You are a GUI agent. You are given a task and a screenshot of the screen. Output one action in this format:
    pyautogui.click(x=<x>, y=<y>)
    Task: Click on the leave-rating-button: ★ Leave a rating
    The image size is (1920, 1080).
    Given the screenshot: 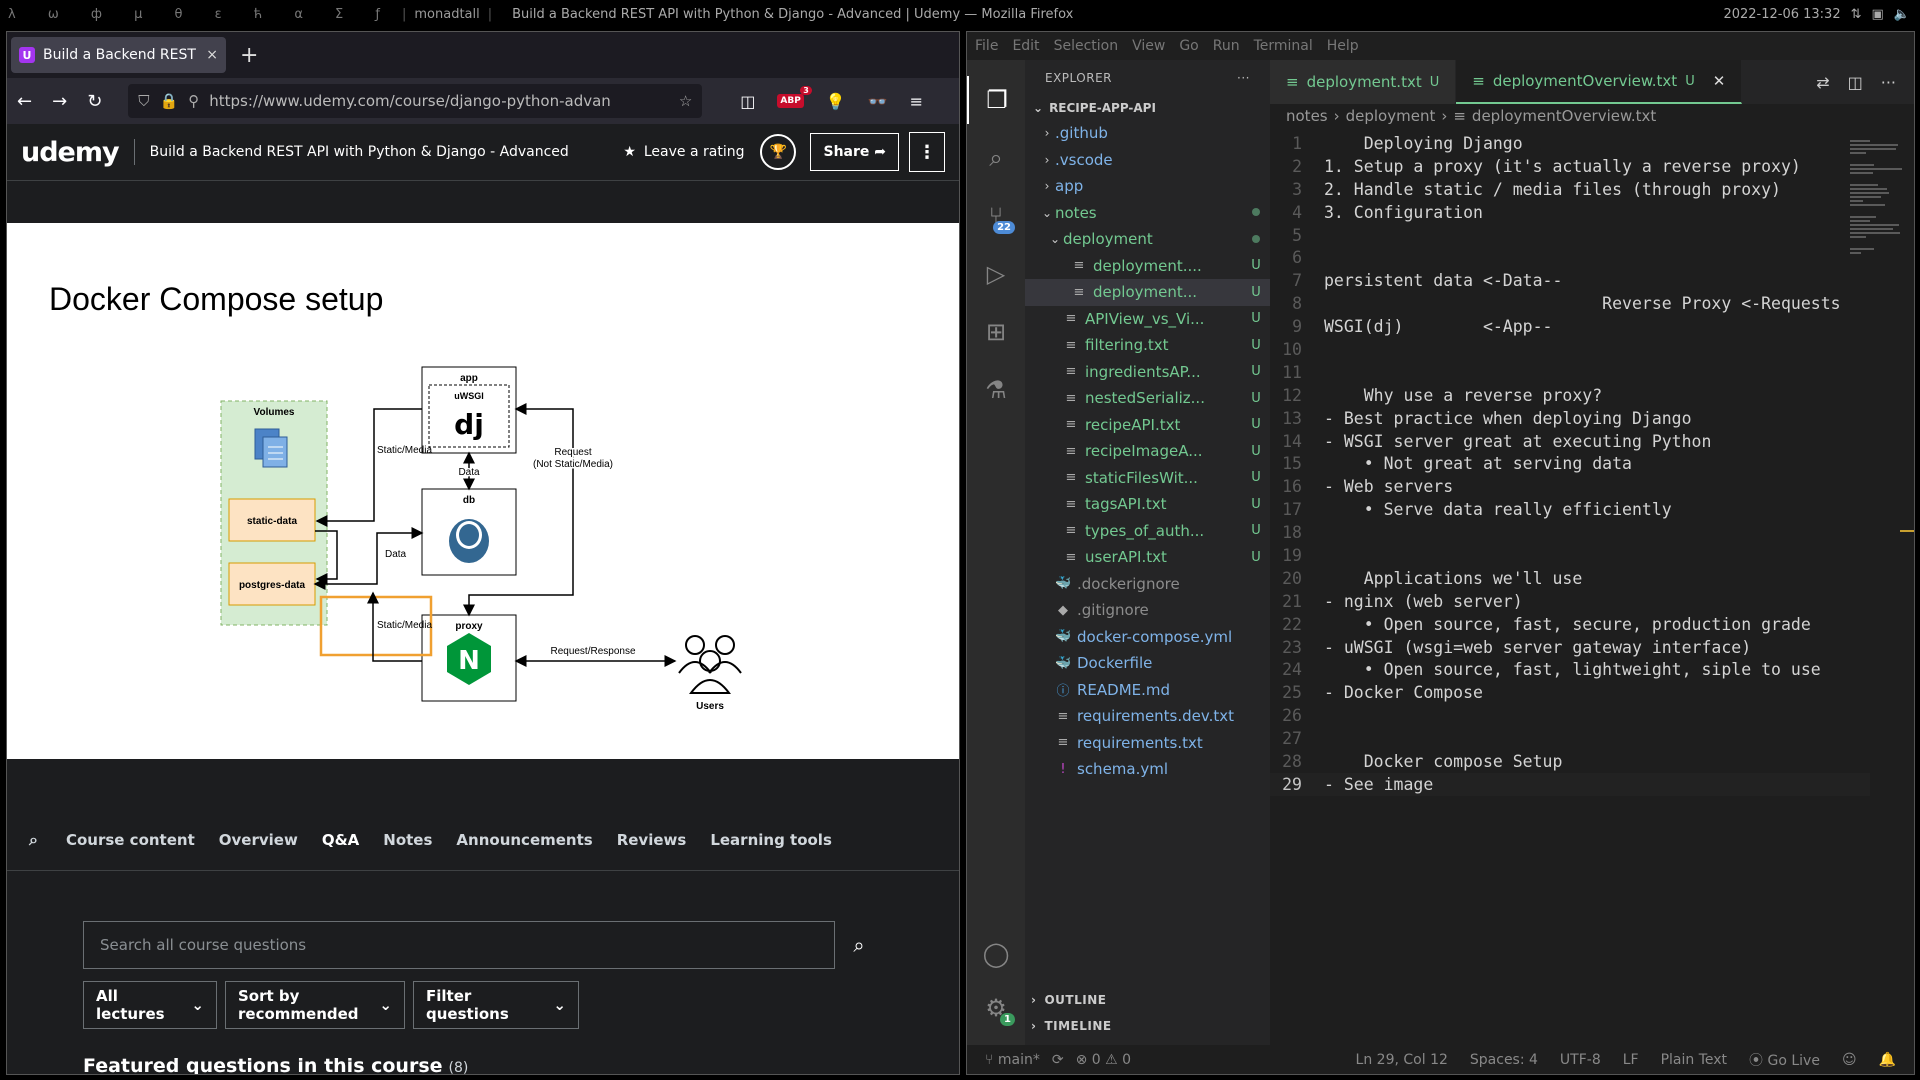 What is the action you would take?
    pyautogui.click(x=683, y=152)
    